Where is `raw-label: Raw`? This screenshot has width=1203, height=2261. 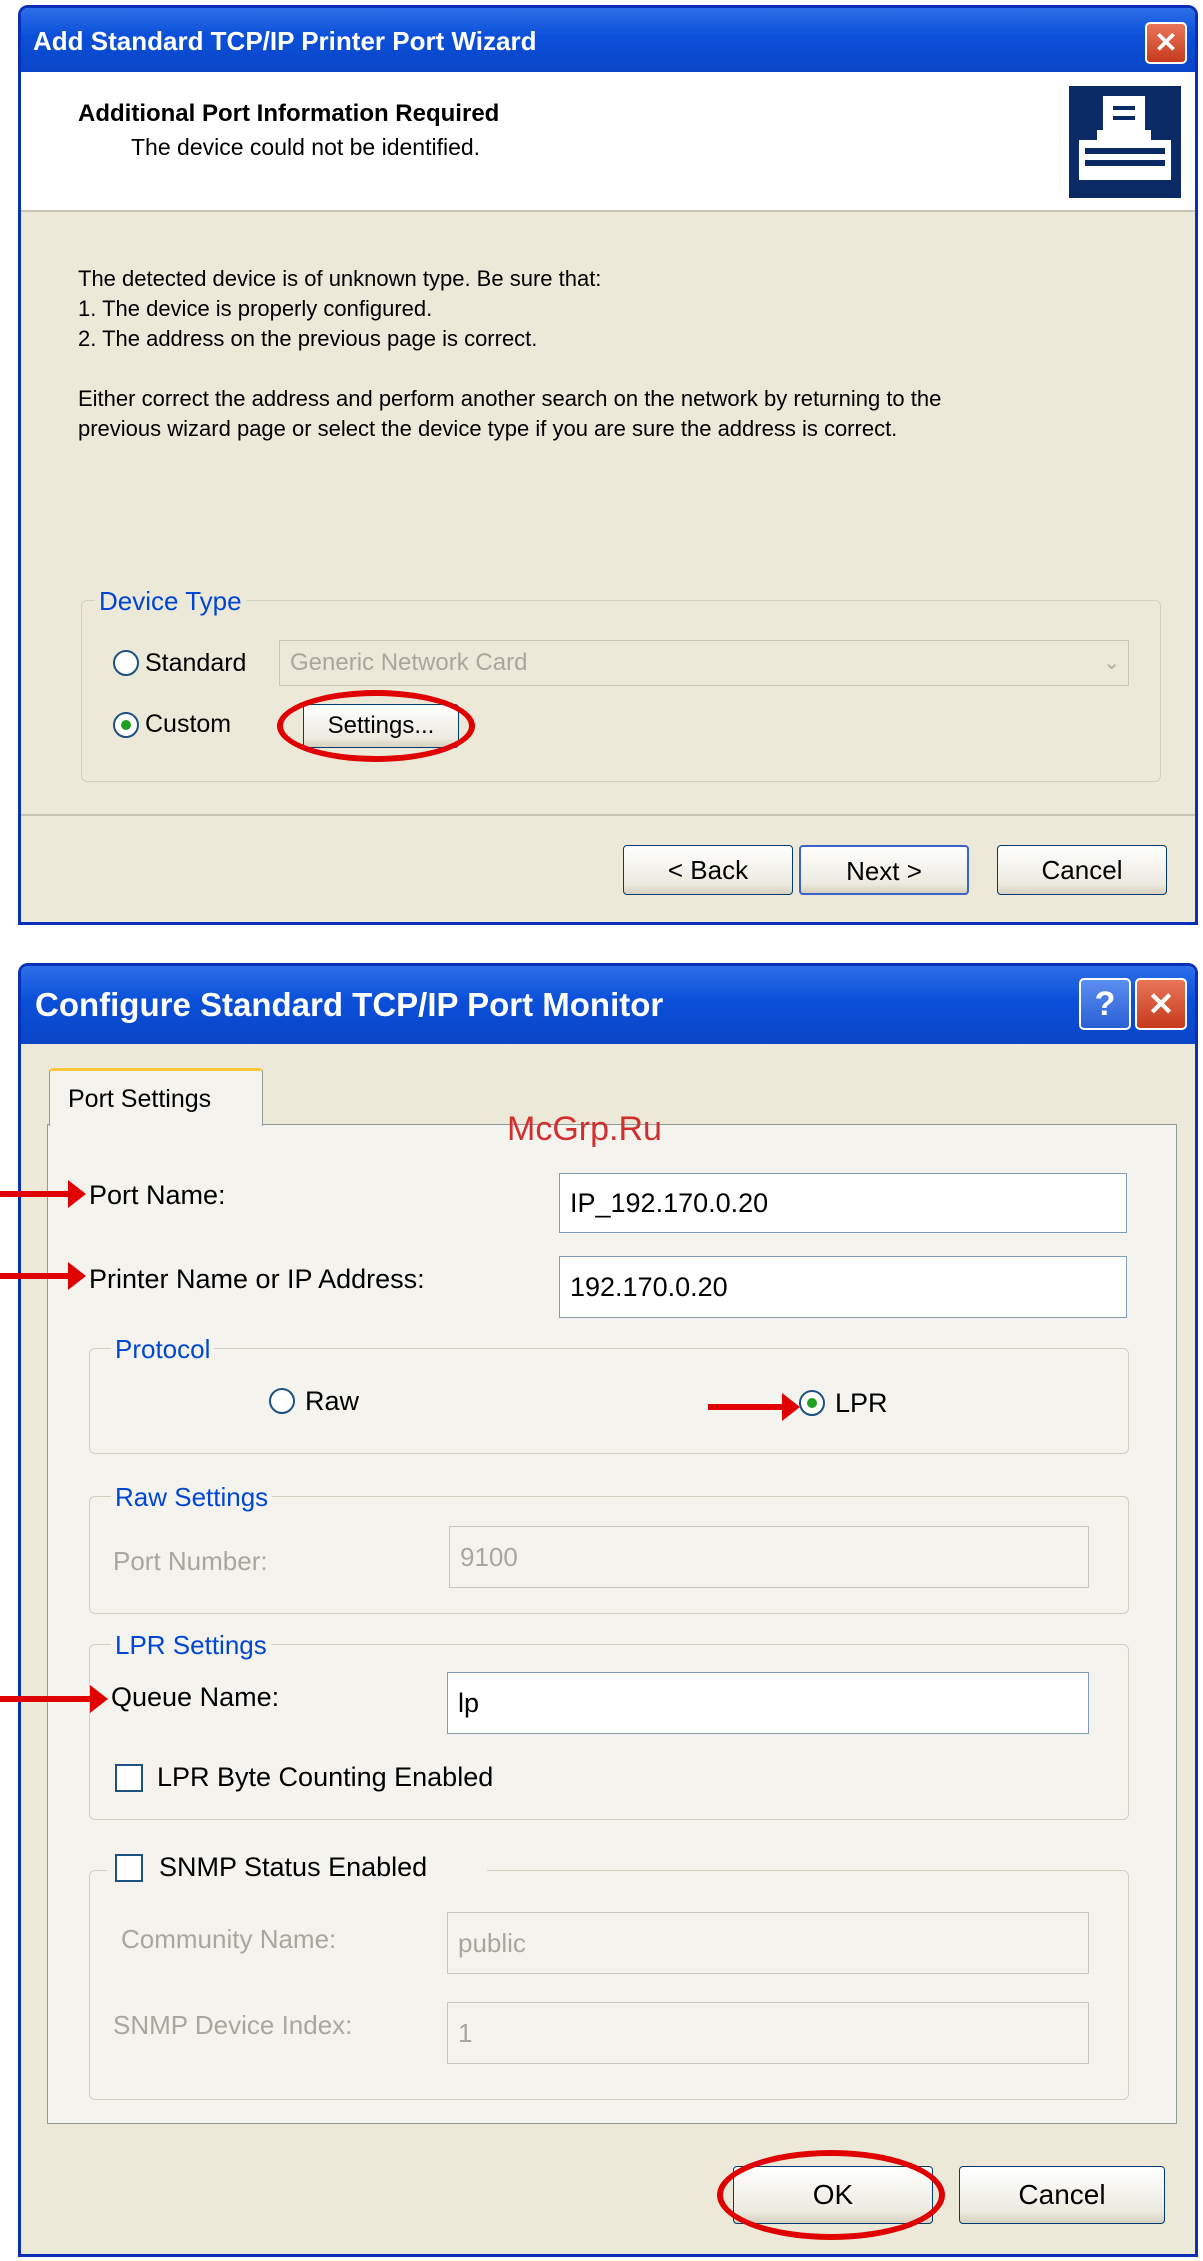 raw-label: Raw is located at coordinates (332, 1401).